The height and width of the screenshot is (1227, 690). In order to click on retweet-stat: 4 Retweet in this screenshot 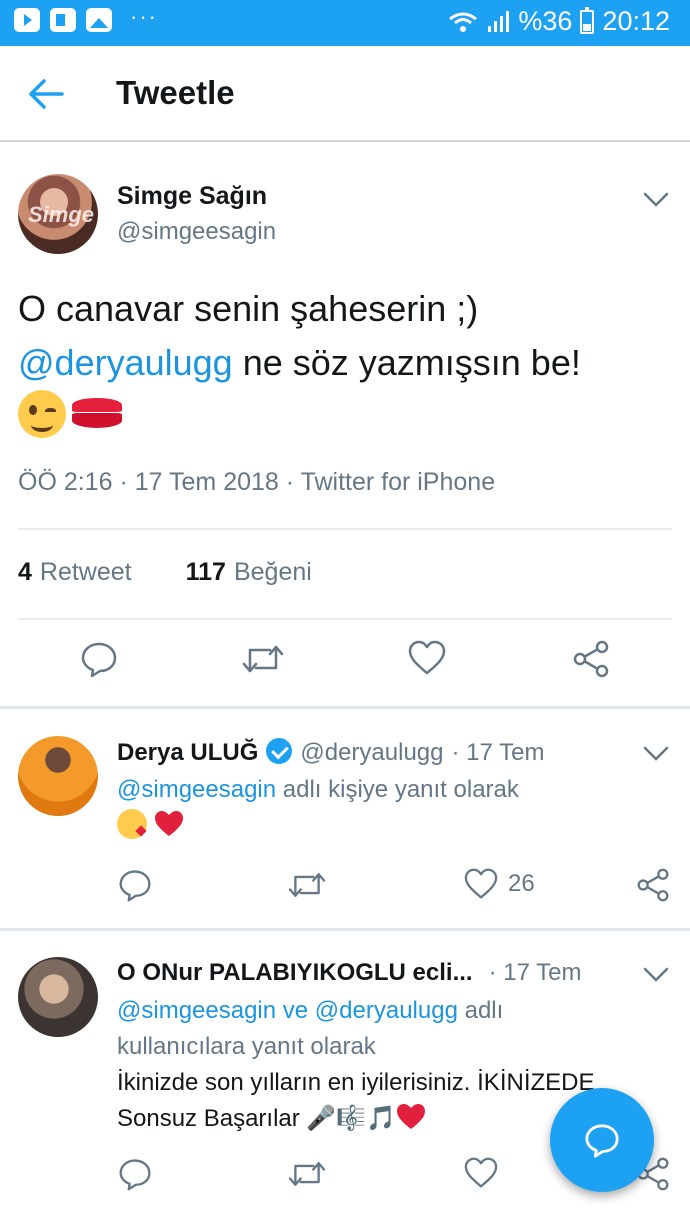, I will do `click(75, 572)`.